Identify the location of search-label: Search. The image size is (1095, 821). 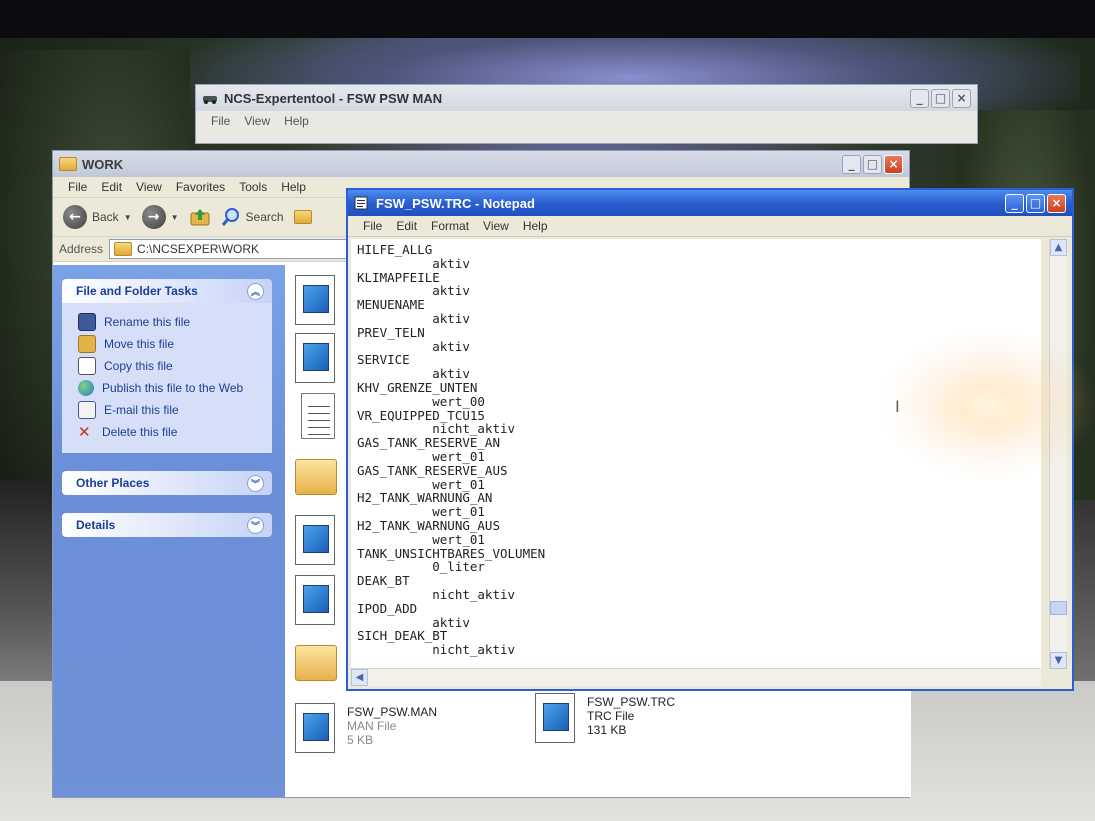
(264, 217).